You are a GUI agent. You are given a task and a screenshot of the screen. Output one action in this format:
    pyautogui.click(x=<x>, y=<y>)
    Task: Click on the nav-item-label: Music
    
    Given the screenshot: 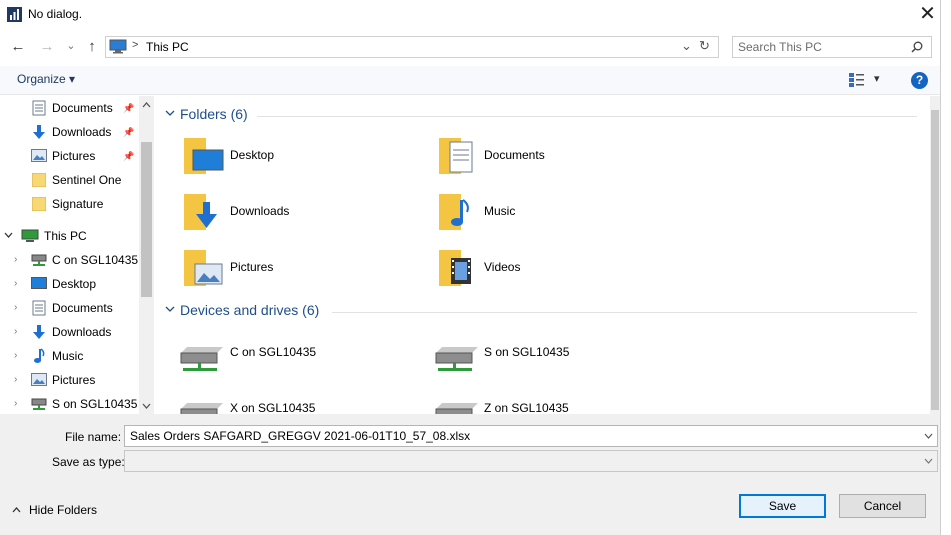 What is the action you would take?
    pyautogui.click(x=68, y=356)
    